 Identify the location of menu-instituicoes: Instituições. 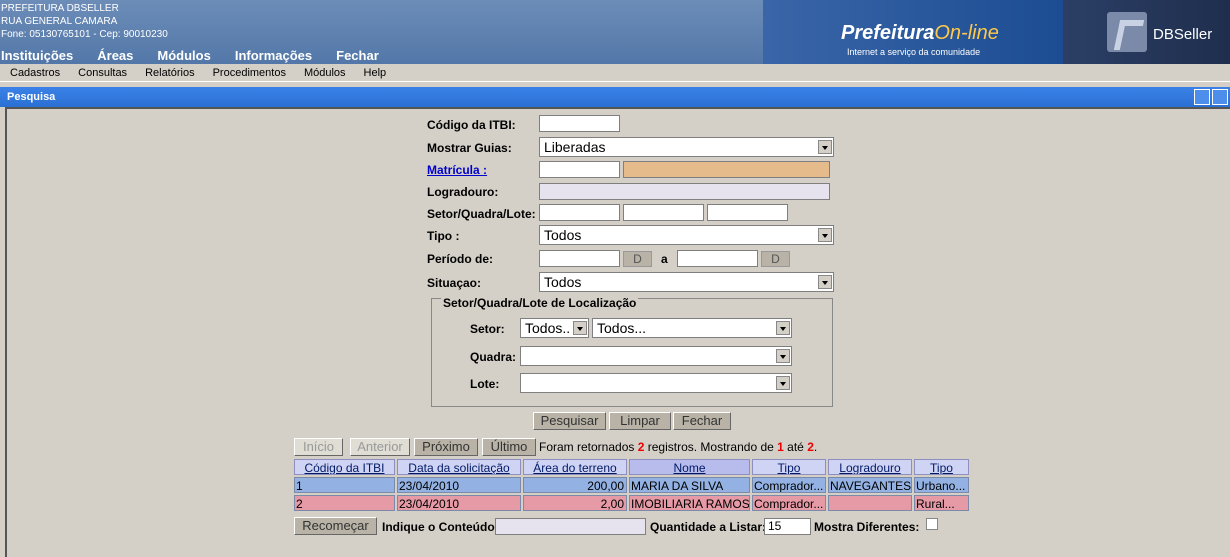
(37, 55).